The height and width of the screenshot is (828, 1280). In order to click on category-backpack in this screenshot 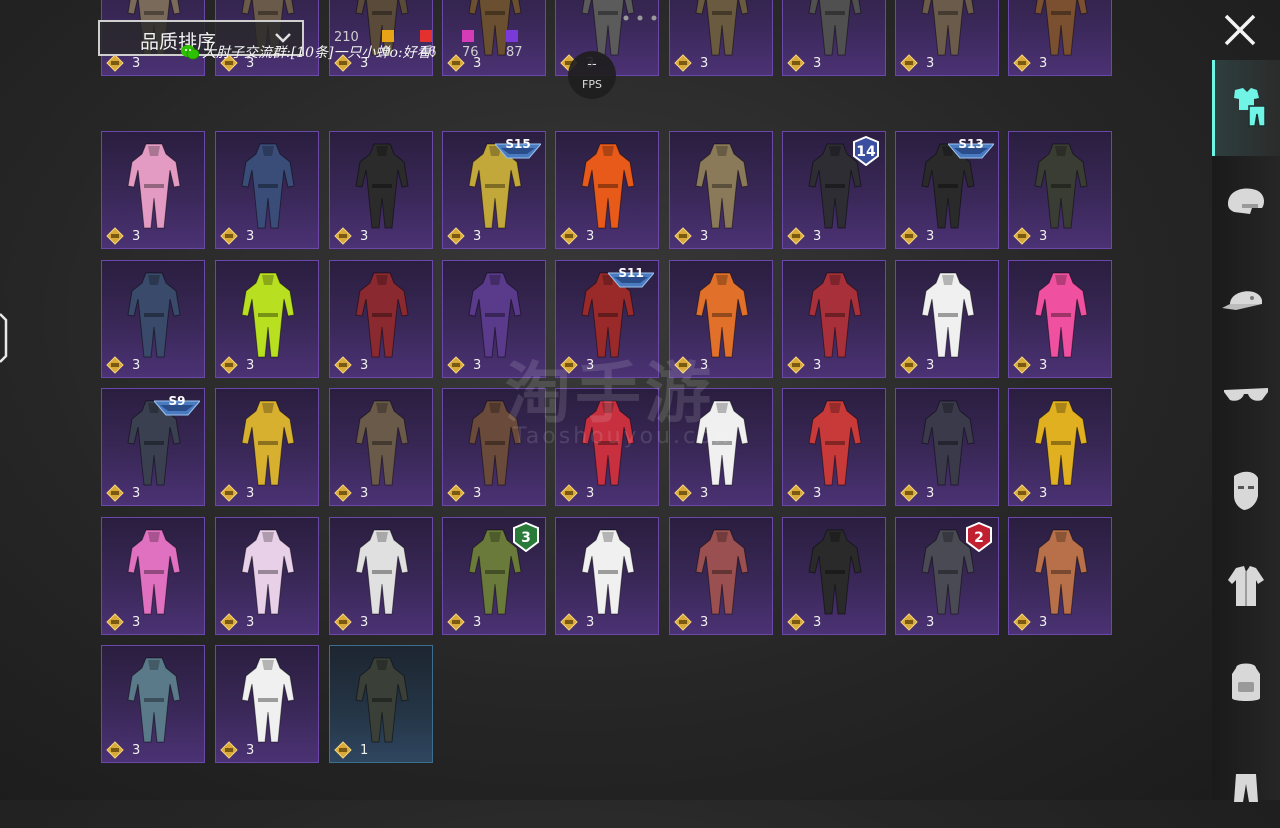, I will do `click(1246, 684)`.